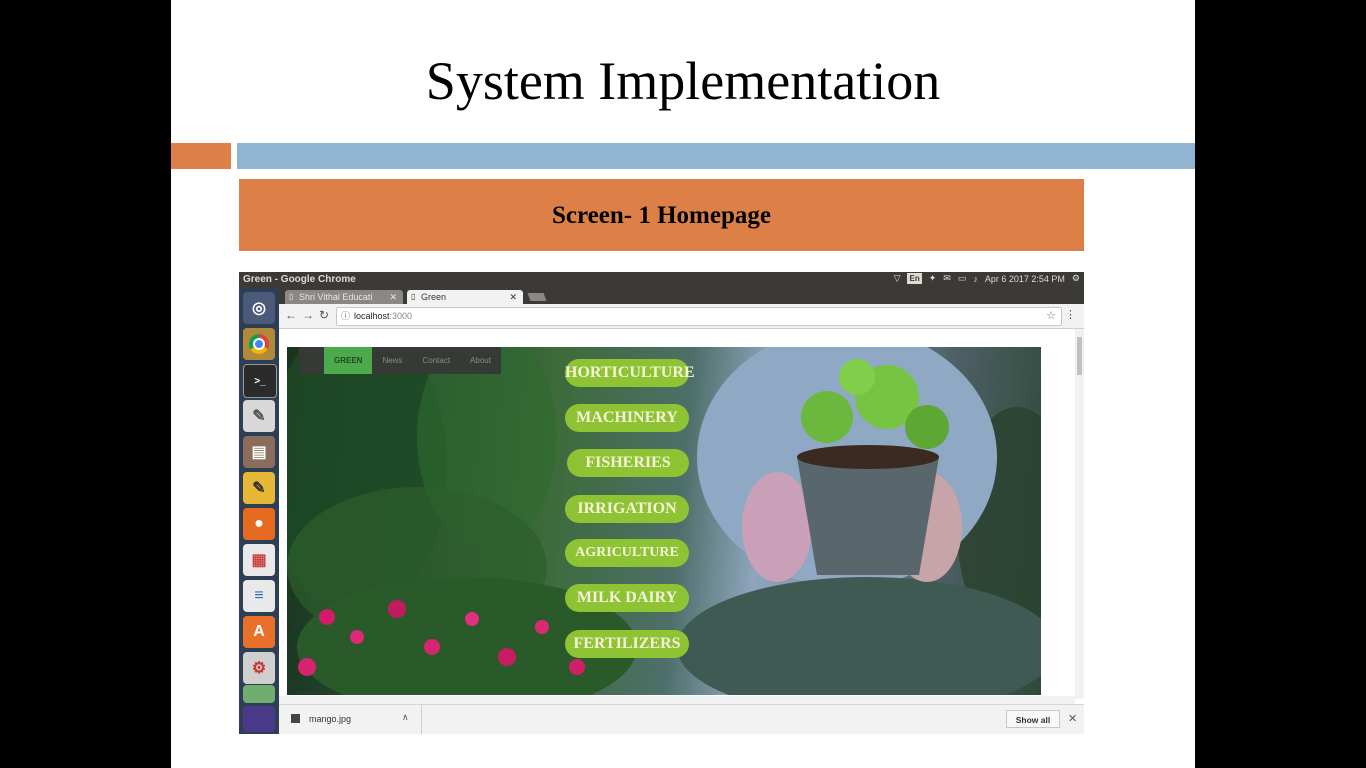 The image size is (1366, 768). Describe the element at coordinates (630, 373) in the screenshot. I see `category-horticulture: HORTICULTURE` at that location.